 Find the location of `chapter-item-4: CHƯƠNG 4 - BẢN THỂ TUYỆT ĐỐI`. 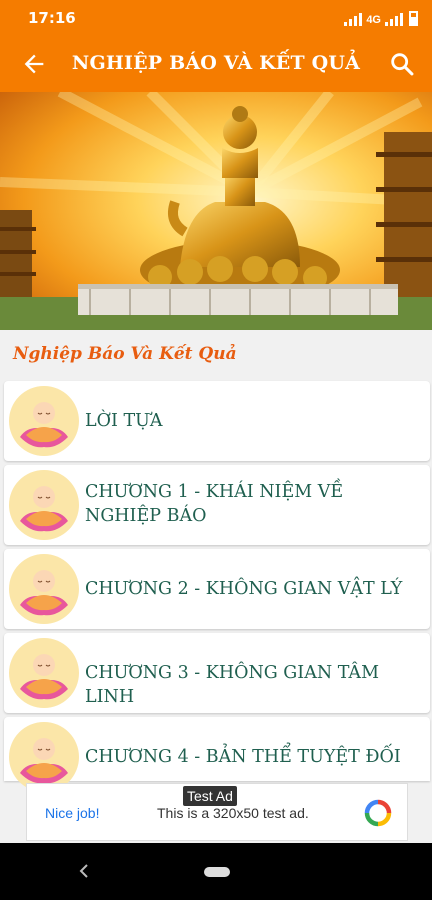

chapter-item-4: CHƯƠNG 4 - BẢN THỂ TUYỆT ĐỐI is located at coordinates (217, 754).